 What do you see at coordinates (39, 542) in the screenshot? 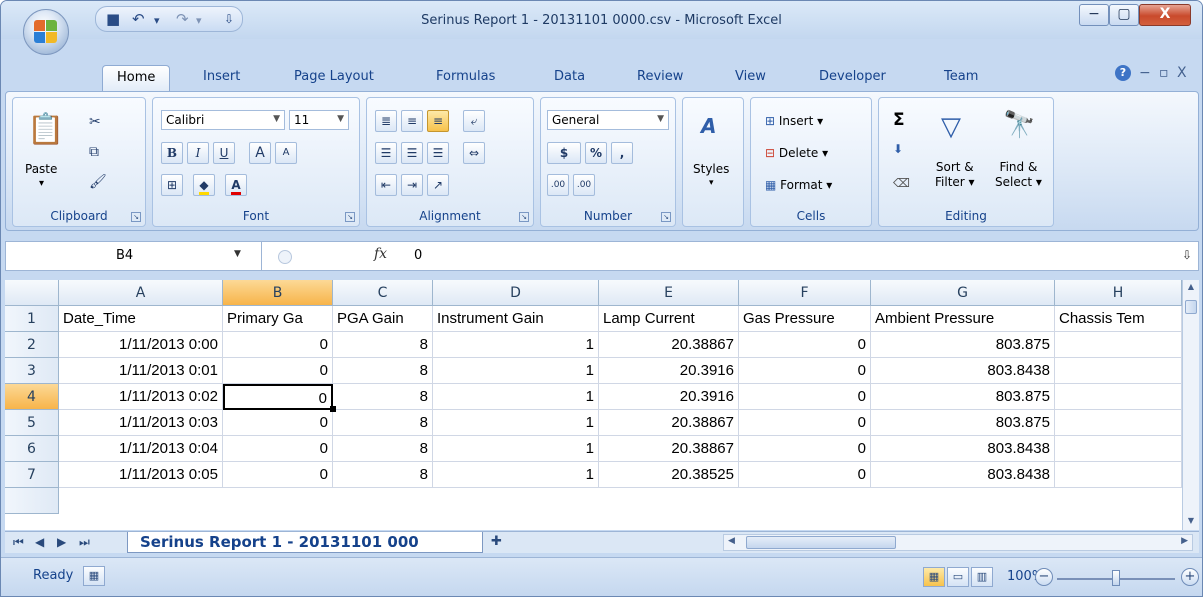
I see `prev-sheet-icon: ◀` at bounding box center [39, 542].